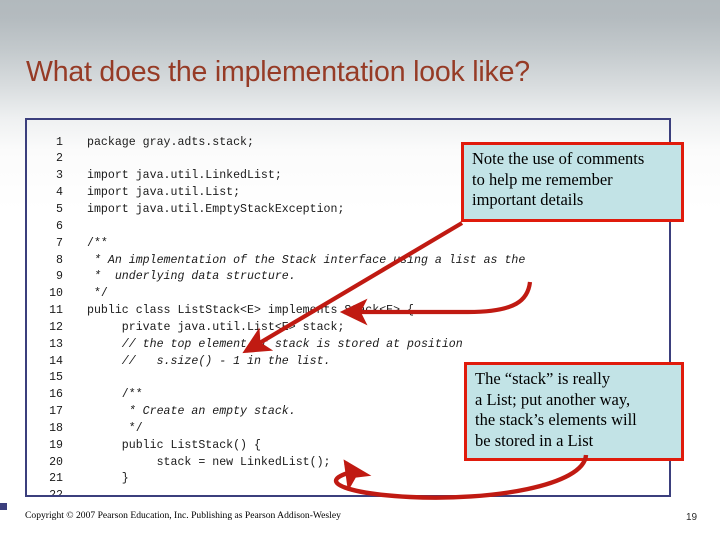  Describe the element at coordinates (59, 193) in the screenshot. I see `code-line-number: 4` at that location.